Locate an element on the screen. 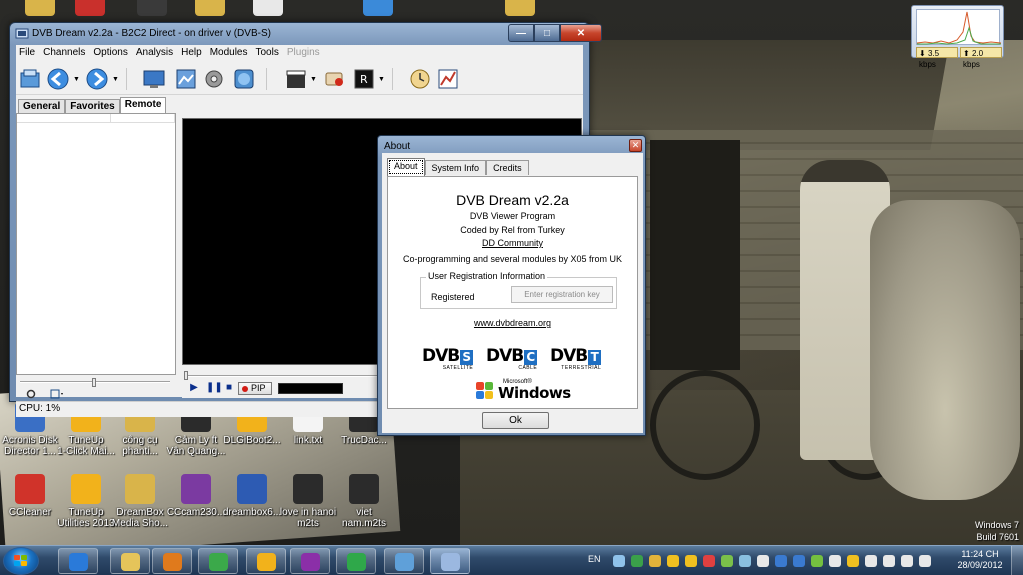  taskbar-button-window is located at coordinates (404, 561).